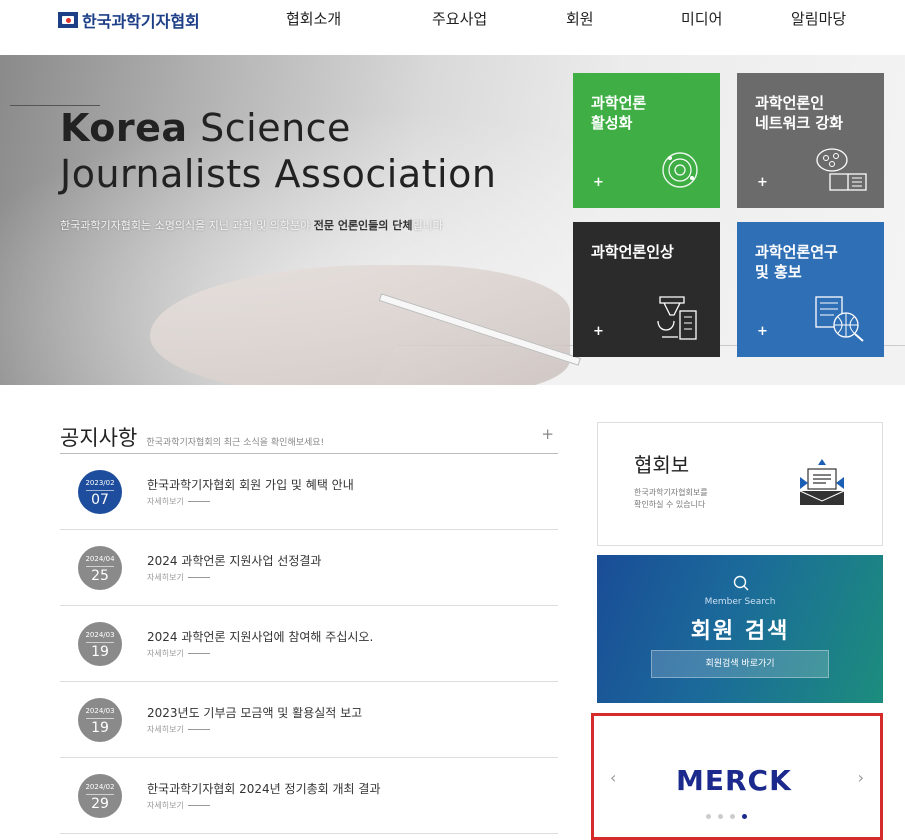  Describe the element at coordinates (740, 664) in the screenshot. I see `member-search-button: 회원검색 바로가기` at that location.